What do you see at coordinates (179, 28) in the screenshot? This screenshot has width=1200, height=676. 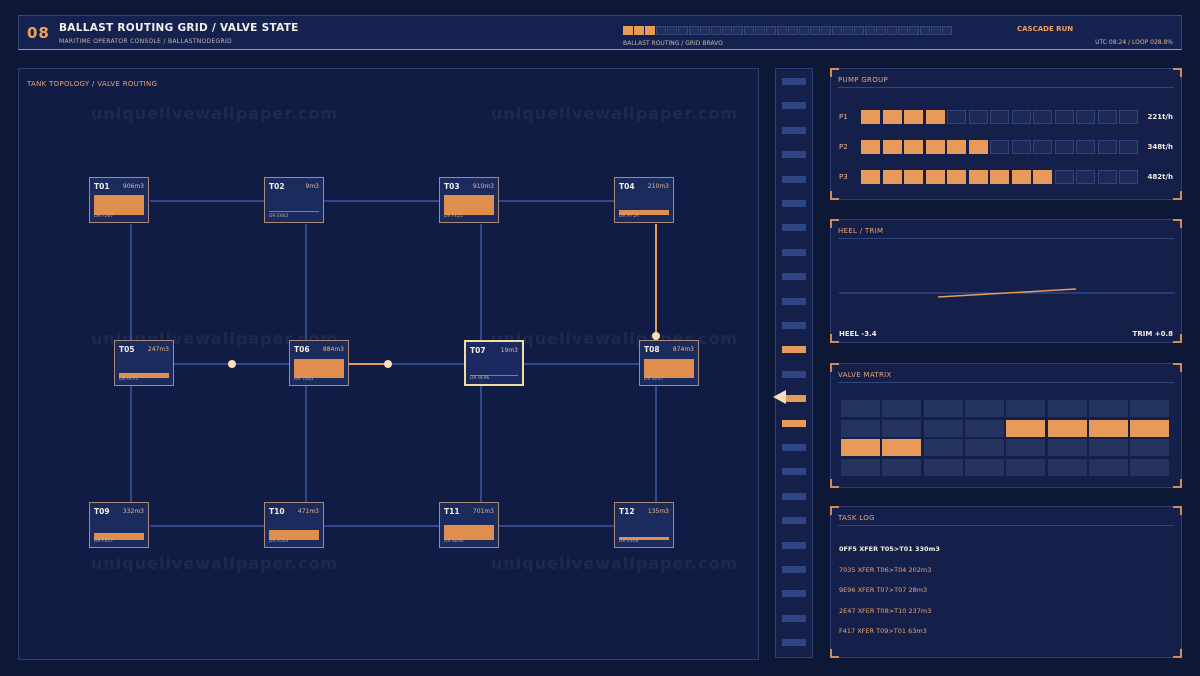 I see `page-title: BALLAST ROUTING GRID / VALVE STATE` at bounding box center [179, 28].